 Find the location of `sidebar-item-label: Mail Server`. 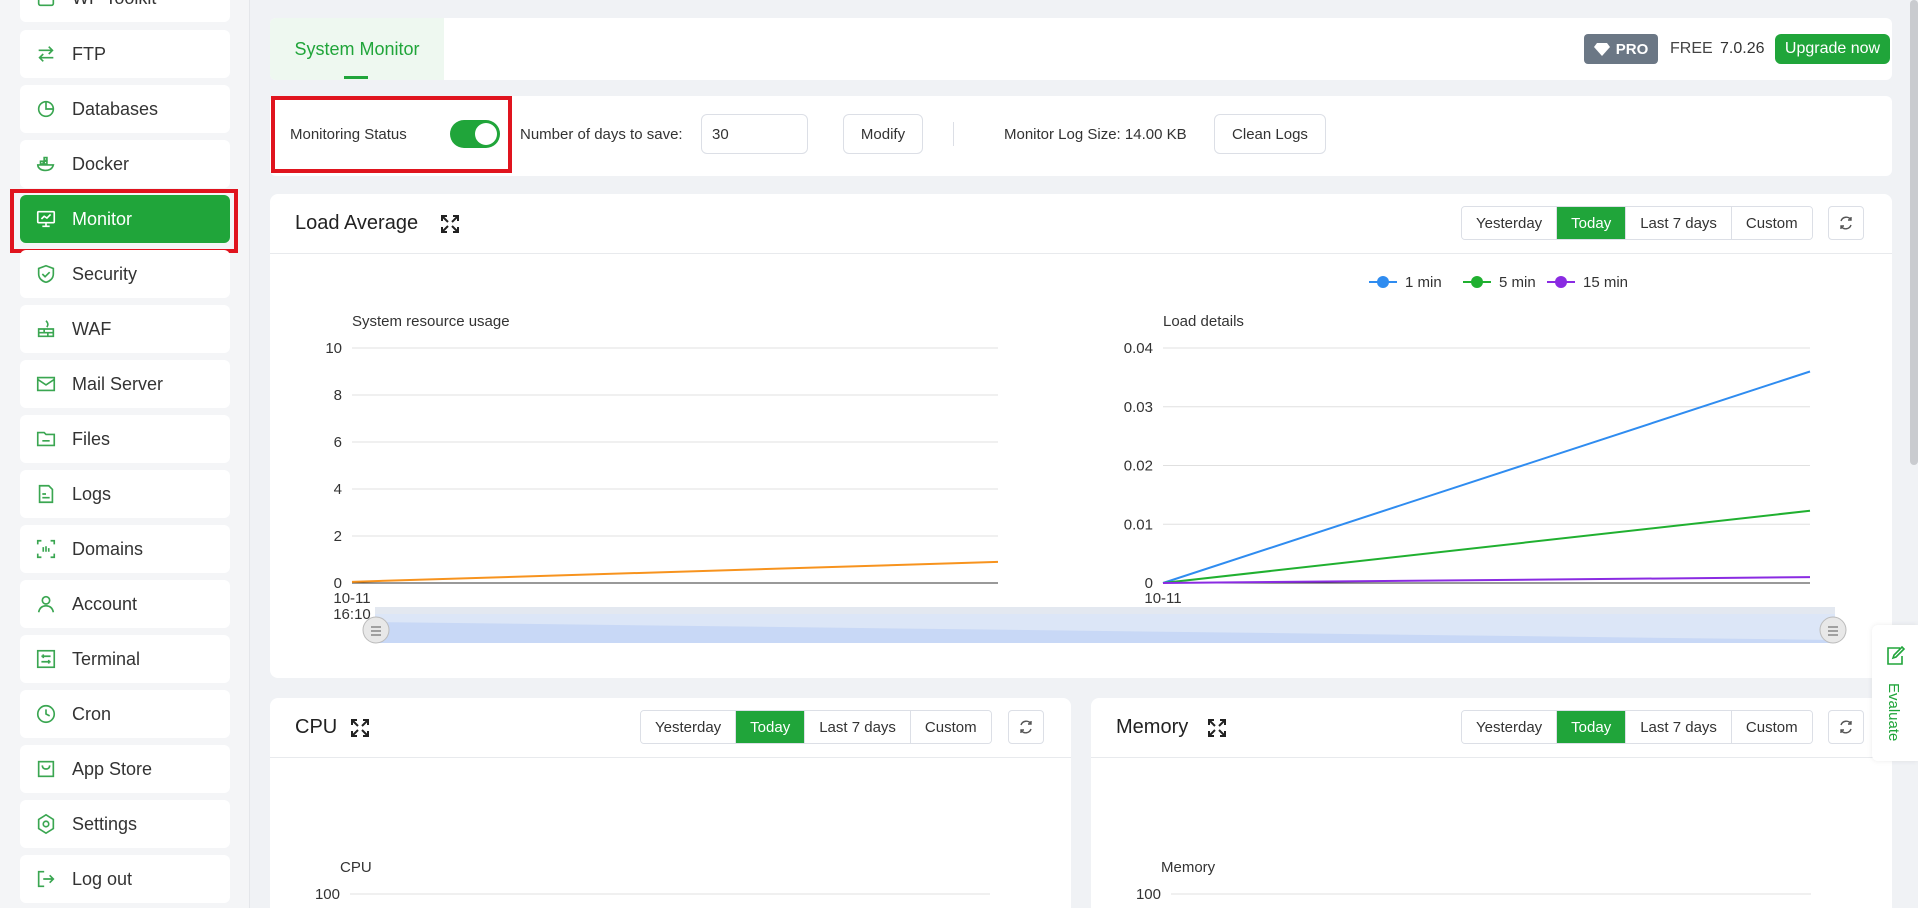

sidebar-item-label: Mail Server is located at coordinates (118, 383).